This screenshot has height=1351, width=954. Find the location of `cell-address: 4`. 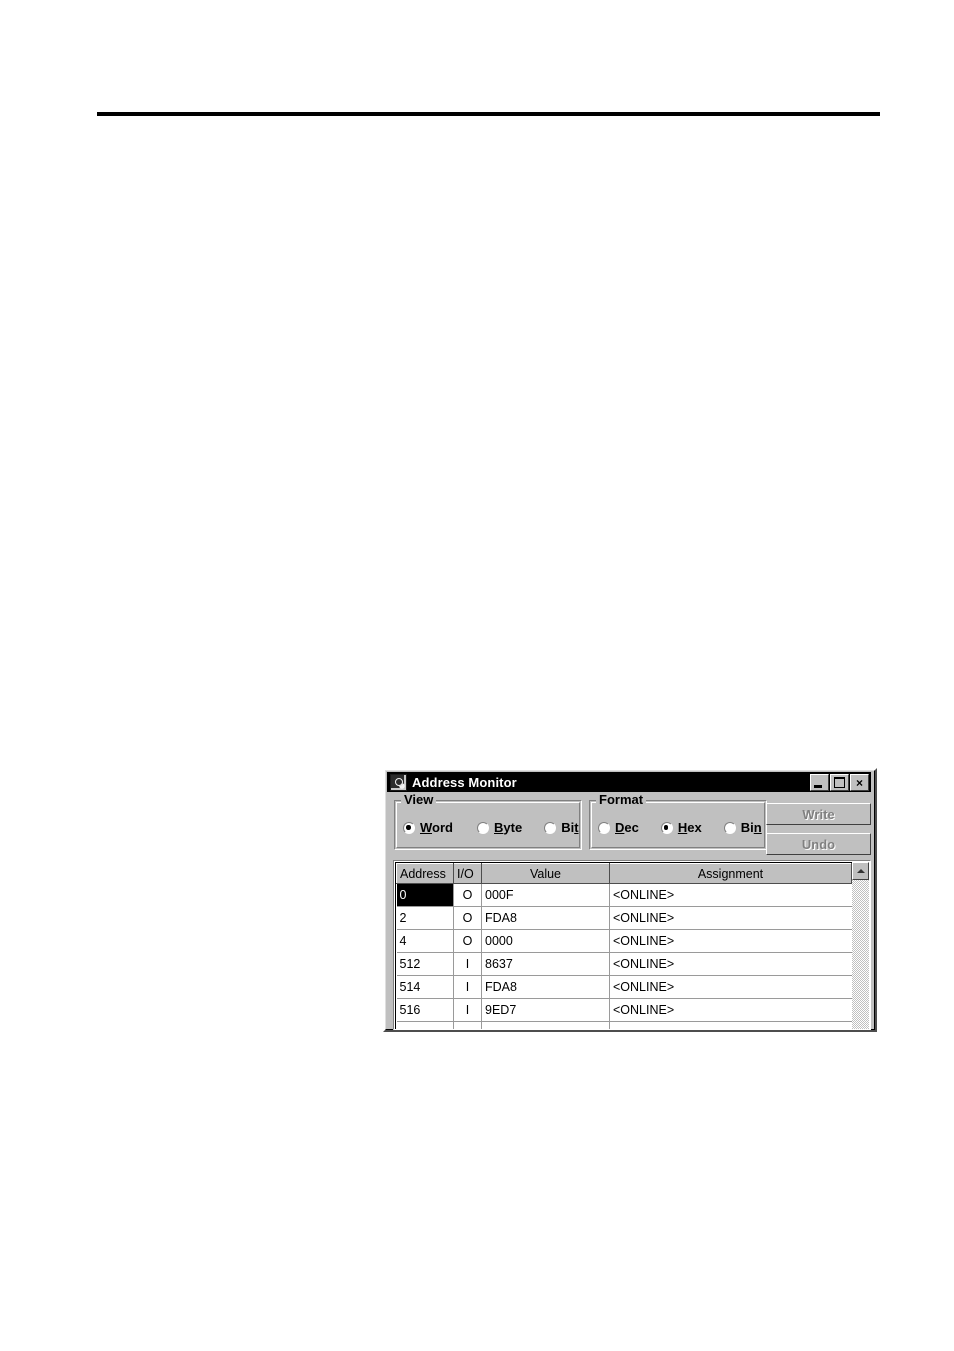

cell-address: 4 is located at coordinates (425, 941).